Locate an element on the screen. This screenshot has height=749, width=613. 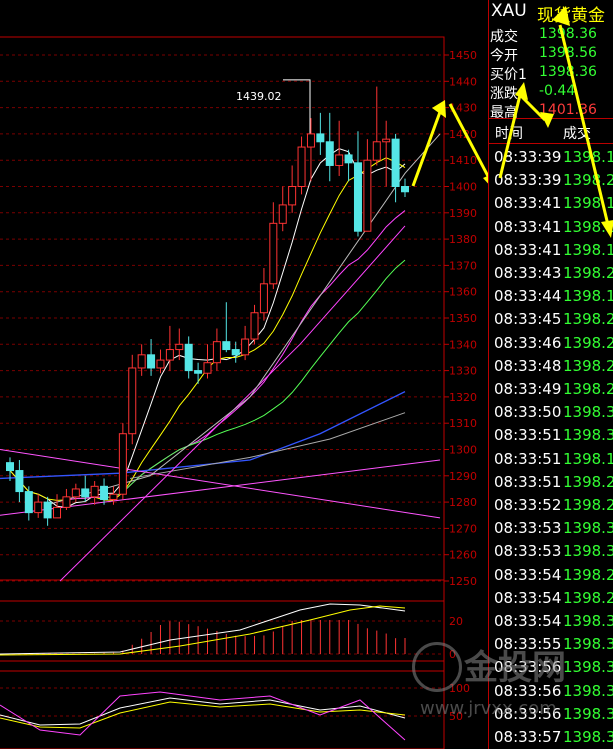
tick-row: 08:33:481398.29 is located at coordinates (551, 366).